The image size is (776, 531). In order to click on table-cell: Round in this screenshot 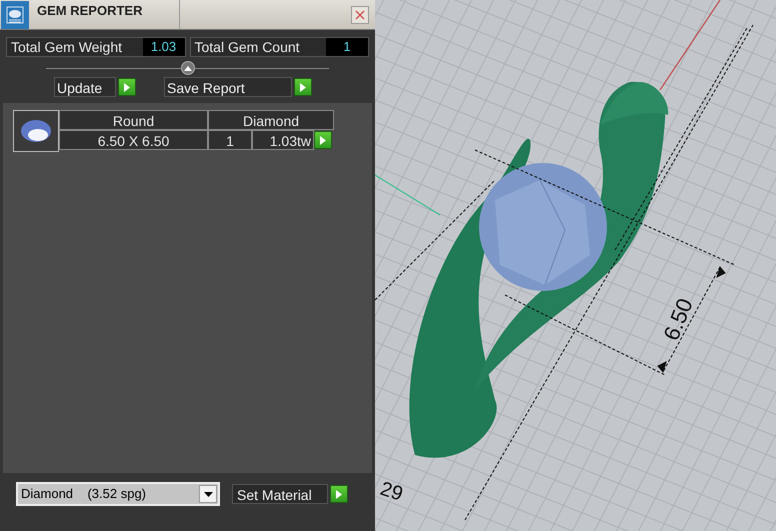, I will do `click(133, 120)`.